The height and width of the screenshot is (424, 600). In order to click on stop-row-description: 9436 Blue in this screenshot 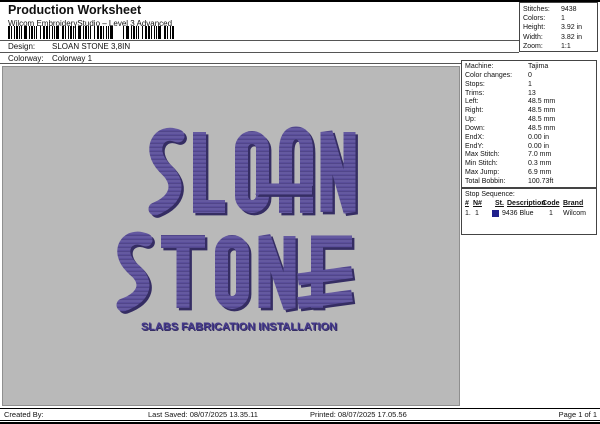, I will do `click(518, 213)`.